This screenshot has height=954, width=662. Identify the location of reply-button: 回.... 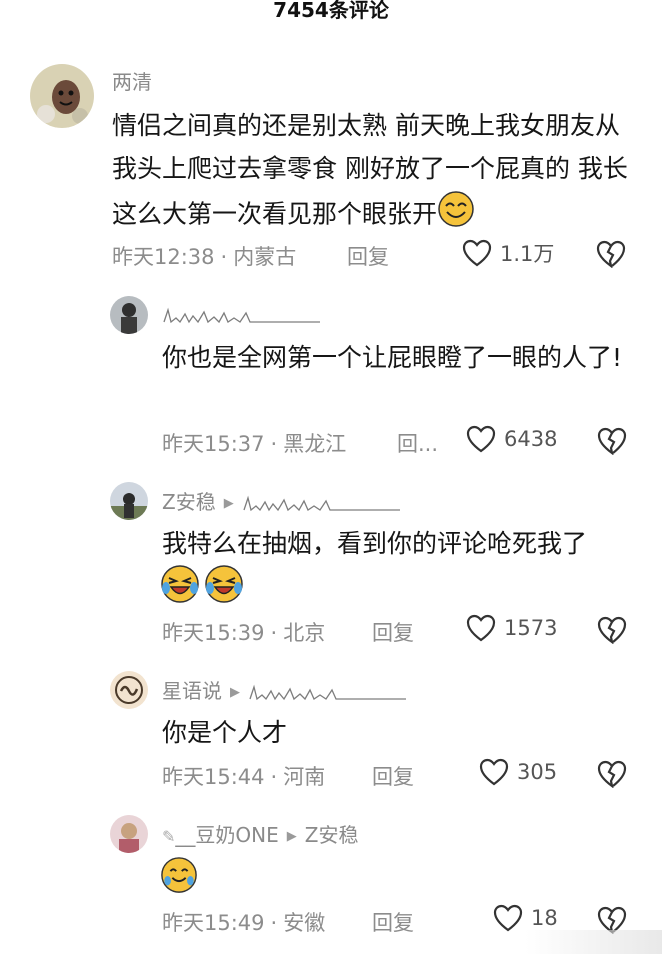
(417, 443).